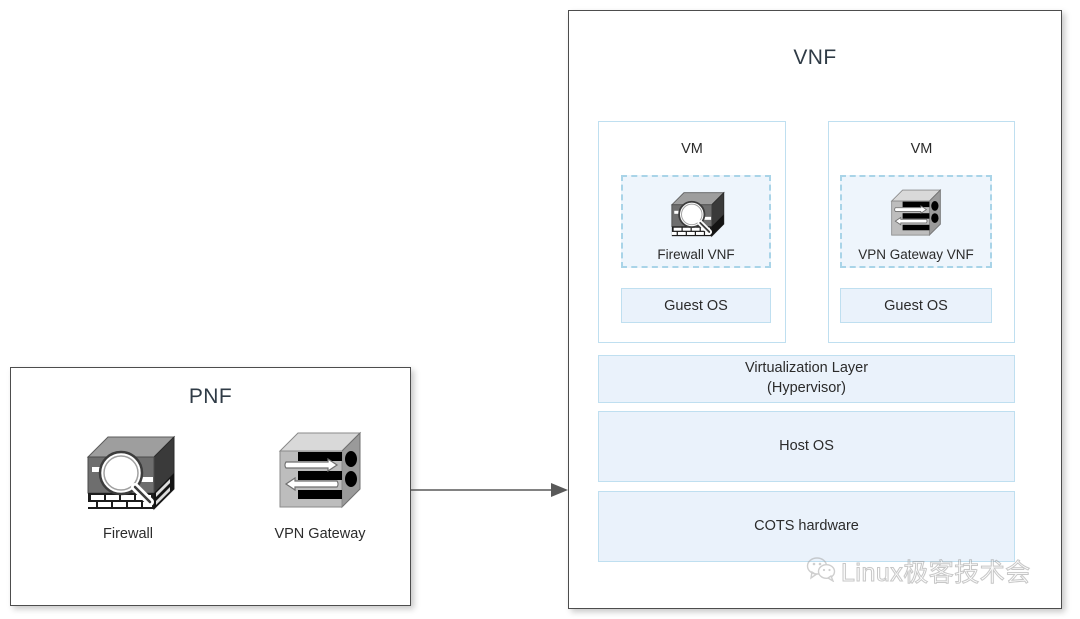 Image resolution: width=1080 pixels, height=619 pixels. What do you see at coordinates (128, 534) in the screenshot?
I see `pnf-device-caption: Firewall` at bounding box center [128, 534].